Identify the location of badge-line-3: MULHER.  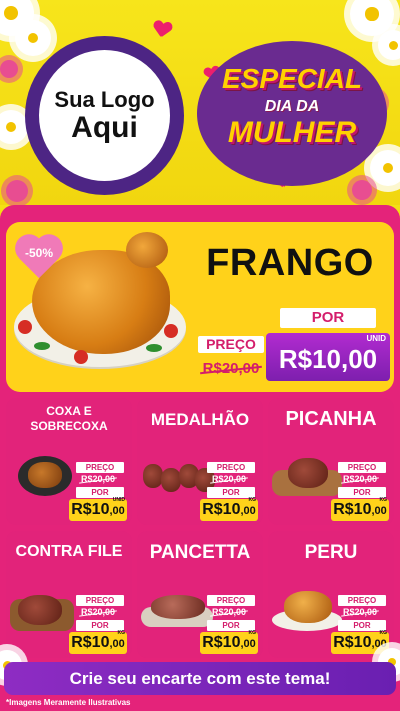
(292, 132).